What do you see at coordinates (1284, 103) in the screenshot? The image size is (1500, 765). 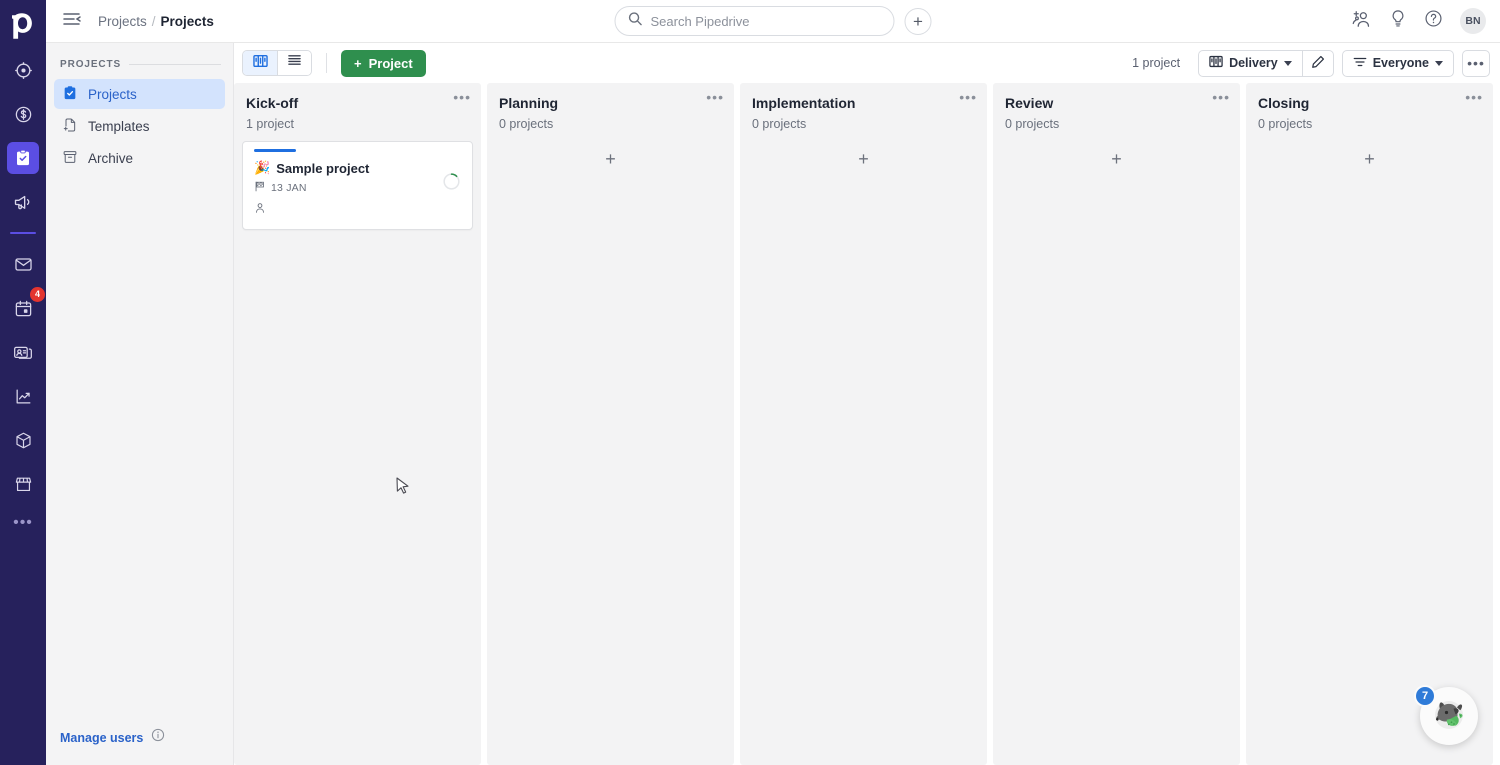 I see `board-column-title: Closing` at bounding box center [1284, 103].